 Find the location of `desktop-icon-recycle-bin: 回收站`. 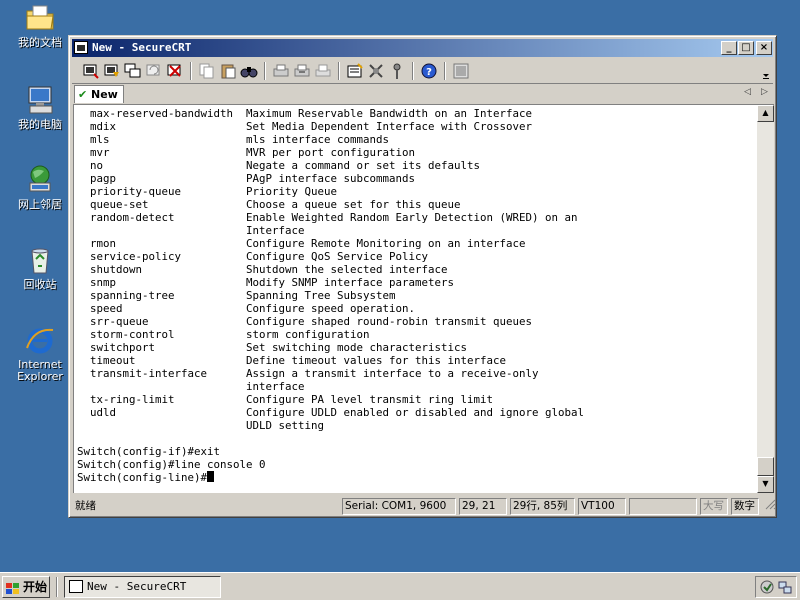

desktop-icon-recycle-bin: 回收站 is located at coordinates (40, 267).